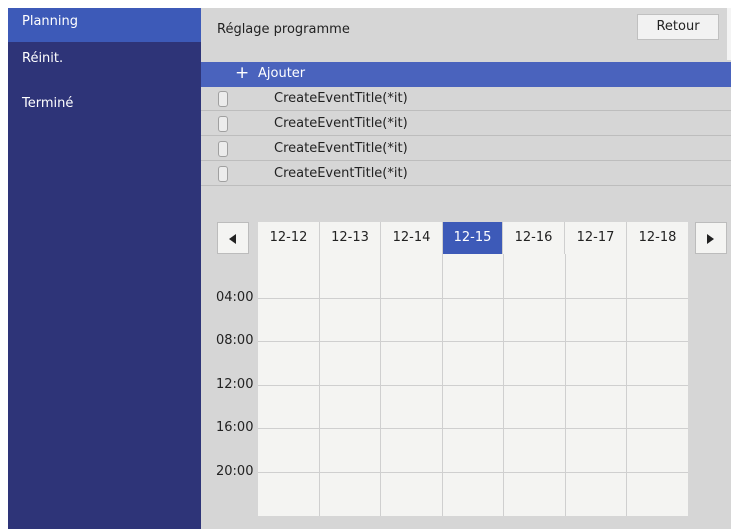  Describe the element at coordinates (43, 58) in the screenshot. I see `sidebar-item-label: Réinit.` at that location.